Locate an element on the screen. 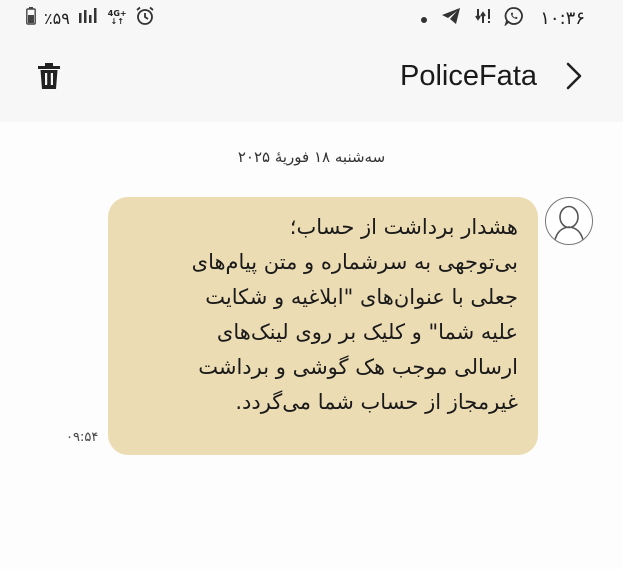  back-button is located at coordinates (574, 78).